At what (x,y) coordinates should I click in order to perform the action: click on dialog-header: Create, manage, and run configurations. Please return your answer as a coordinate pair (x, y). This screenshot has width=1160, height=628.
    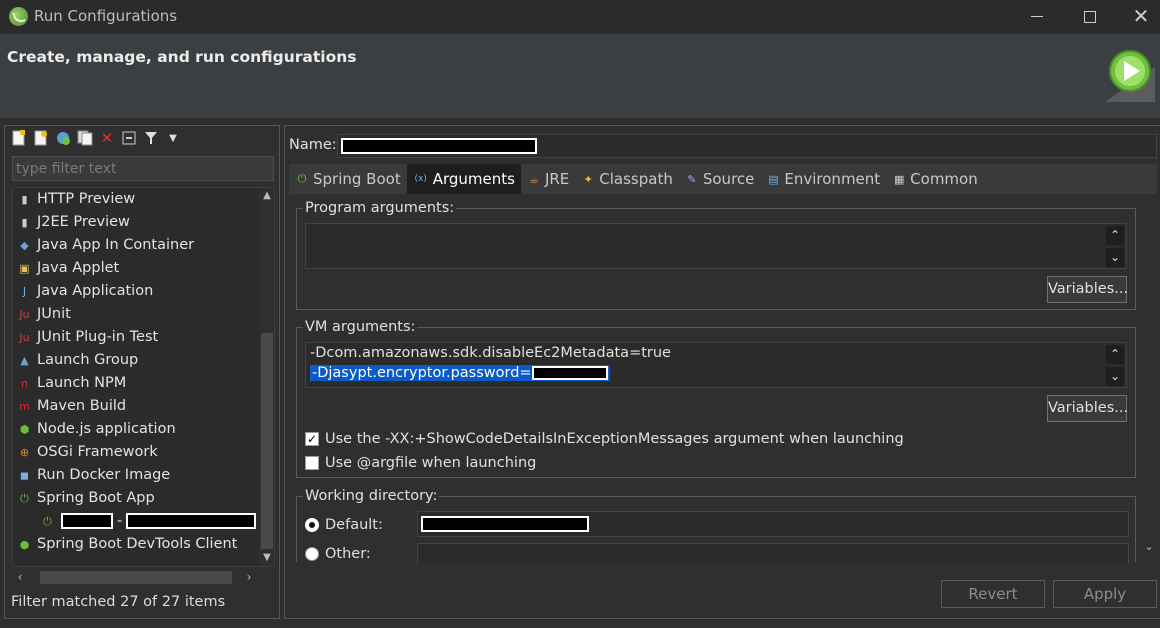
    Looking at the image, I should click on (580, 76).